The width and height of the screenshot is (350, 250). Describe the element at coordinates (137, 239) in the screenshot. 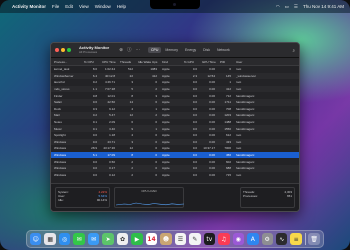

I see `dock-facetime-icon: ▶` at that location.